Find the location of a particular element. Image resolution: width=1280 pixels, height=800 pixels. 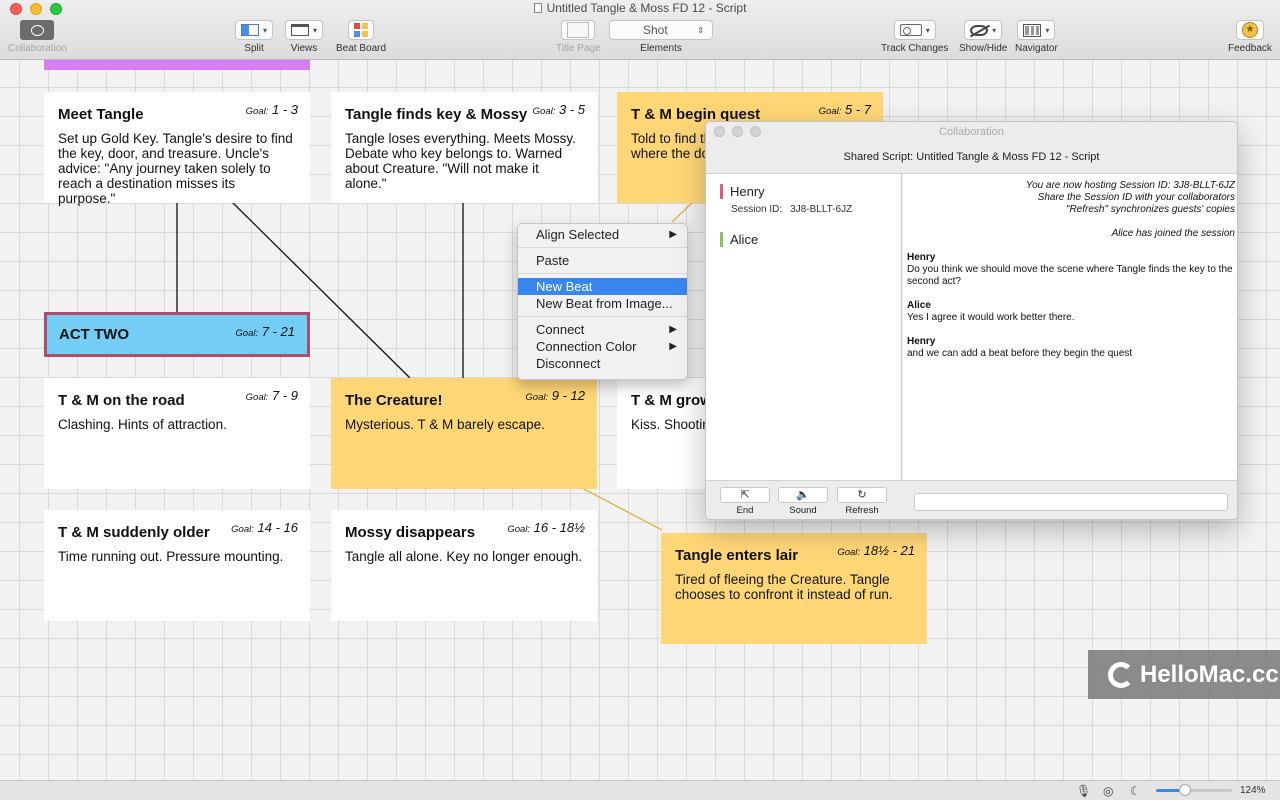

zoom-slider-knob is located at coordinates (1184, 790).